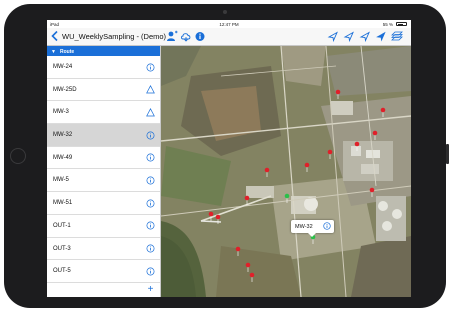  What do you see at coordinates (387, 24) in the screenshot?
I see `battery-label: 55 %` at bounding box center [387, 24].